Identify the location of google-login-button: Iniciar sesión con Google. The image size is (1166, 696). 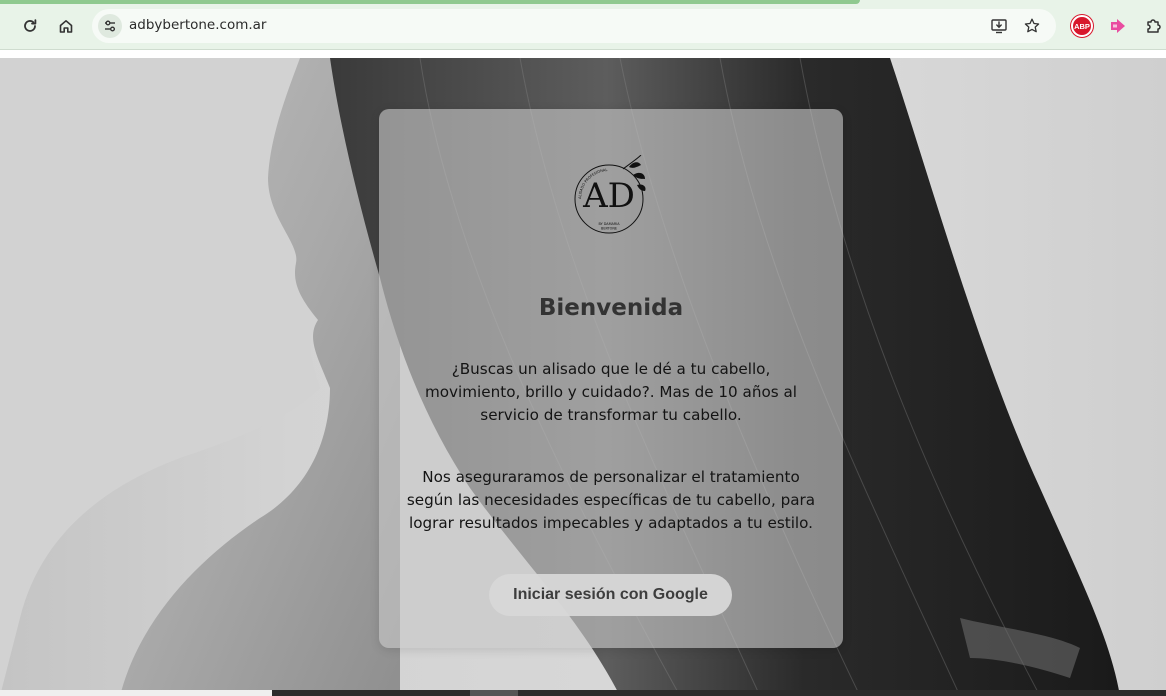
(610, 595).